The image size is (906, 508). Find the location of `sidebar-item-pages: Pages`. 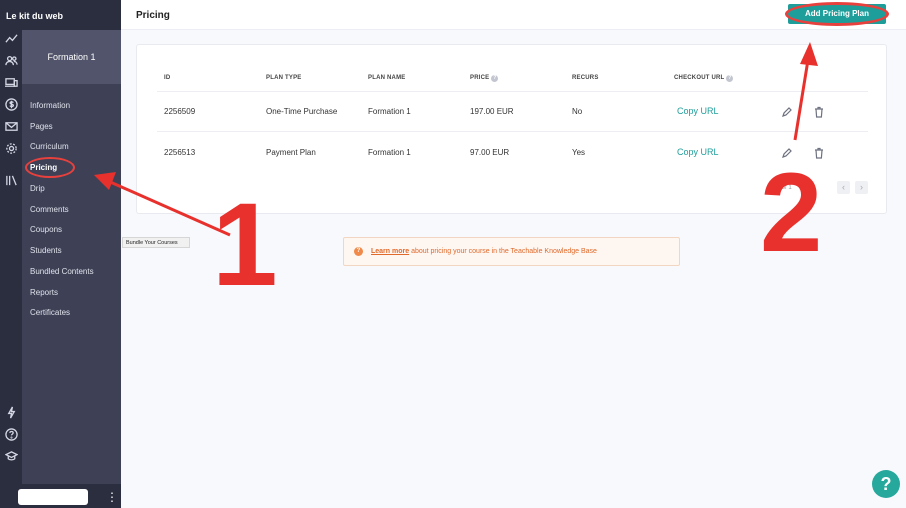

sidebar-item-pages: Pages is located at coordinates (41, 126).